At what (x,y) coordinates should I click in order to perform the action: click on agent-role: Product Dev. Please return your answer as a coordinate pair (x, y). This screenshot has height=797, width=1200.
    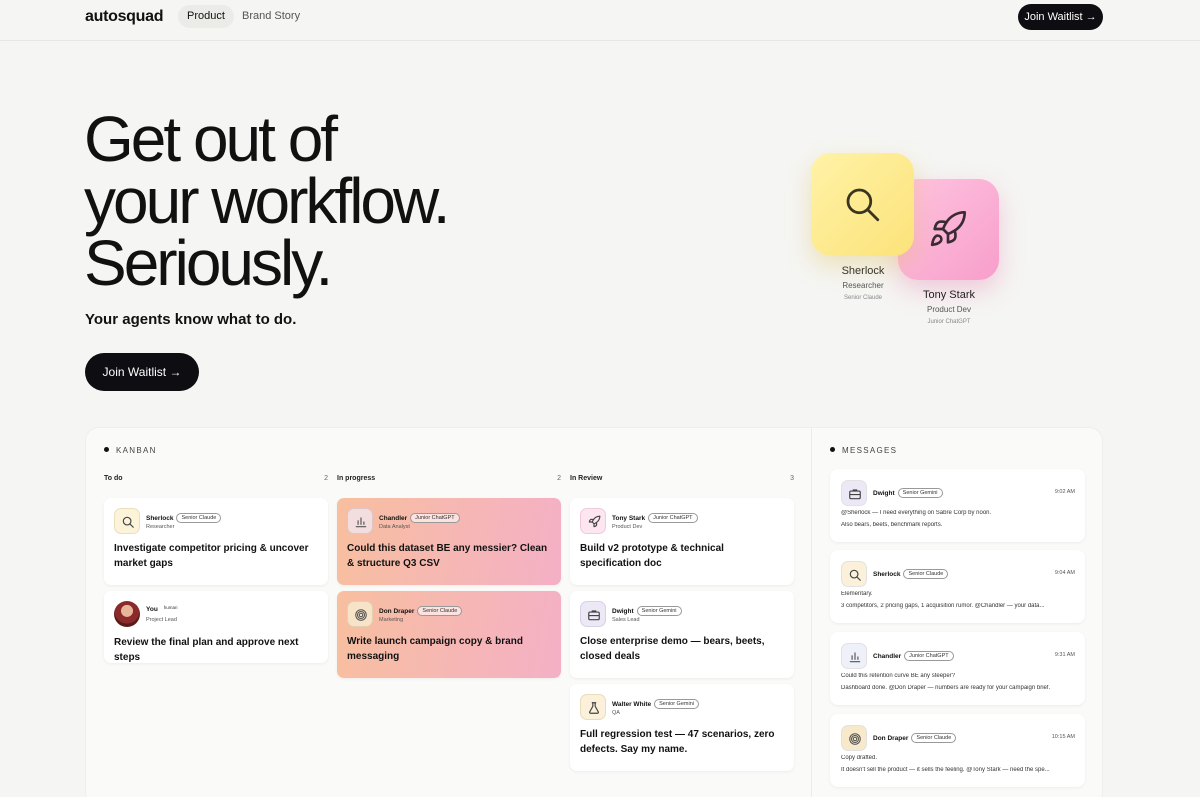
    Looking at the image, I should click on (949, 309).